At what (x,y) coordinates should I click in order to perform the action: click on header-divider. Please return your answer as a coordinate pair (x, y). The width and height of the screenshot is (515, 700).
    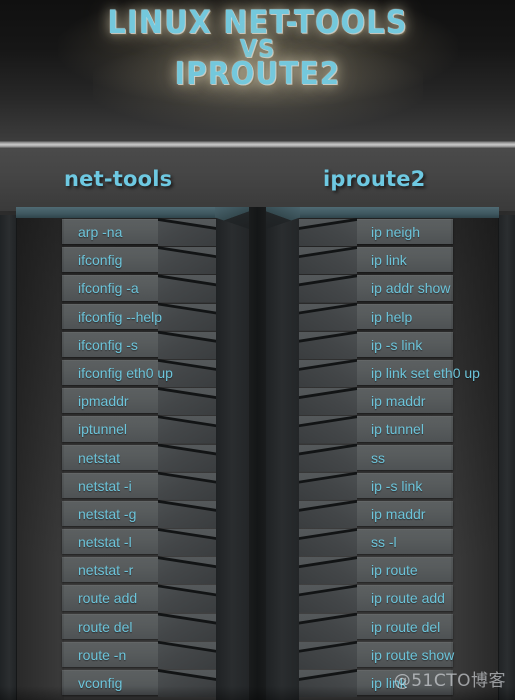
    Looking at the image, I should click on (257, 145).